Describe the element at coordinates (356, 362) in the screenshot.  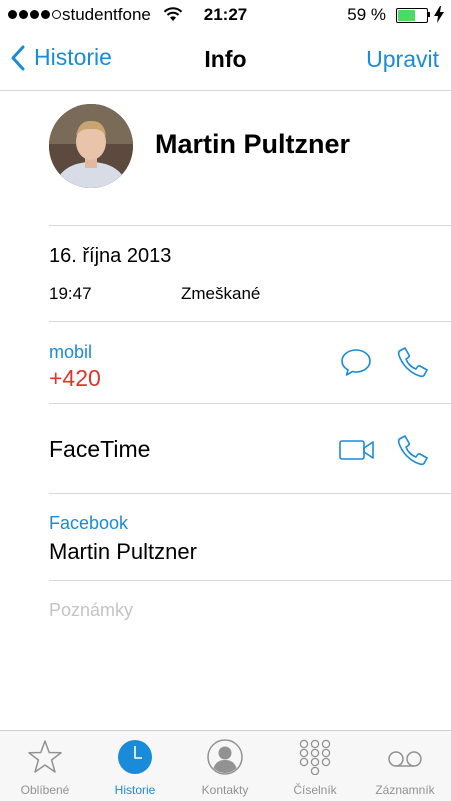
I see `message-icon` at that location.